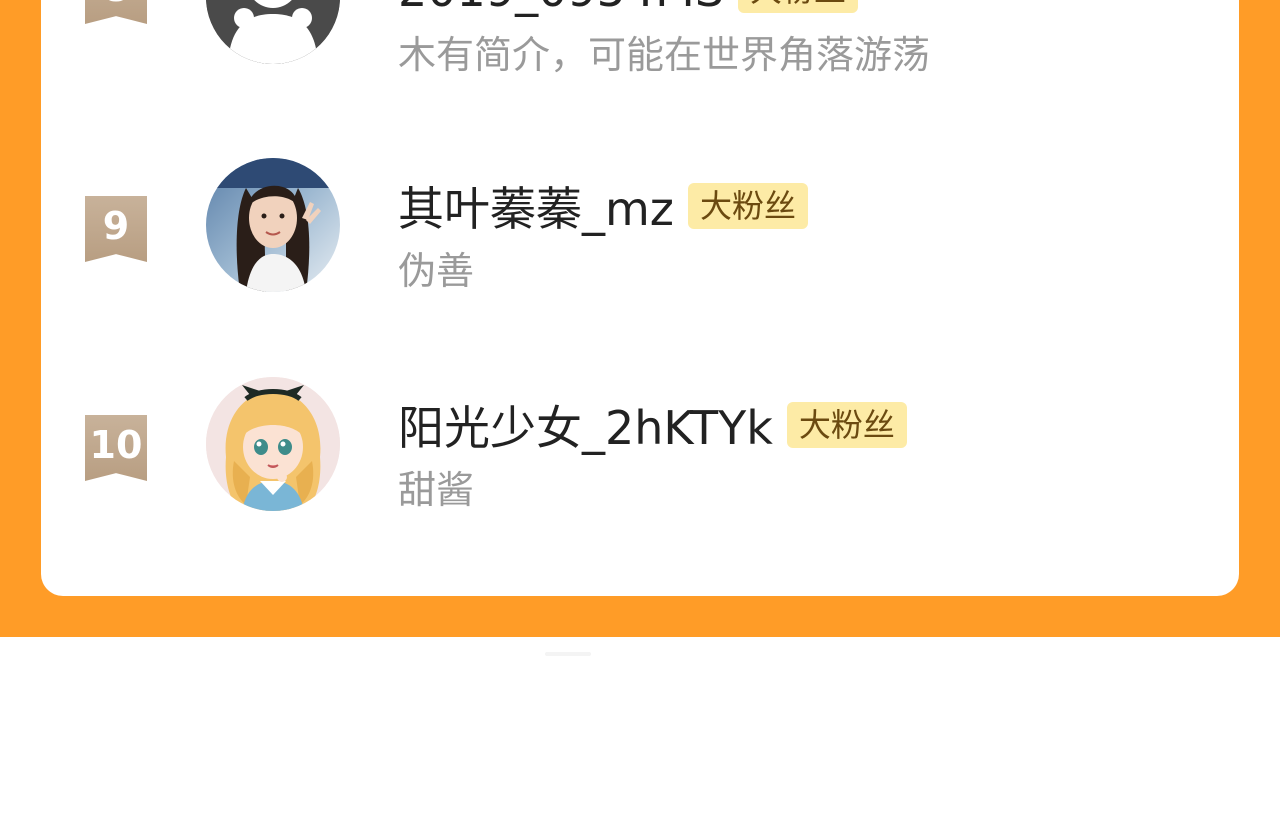  I want to click on fan-name-line: 2019_0954MS 大粉丝, so click(628, 9).